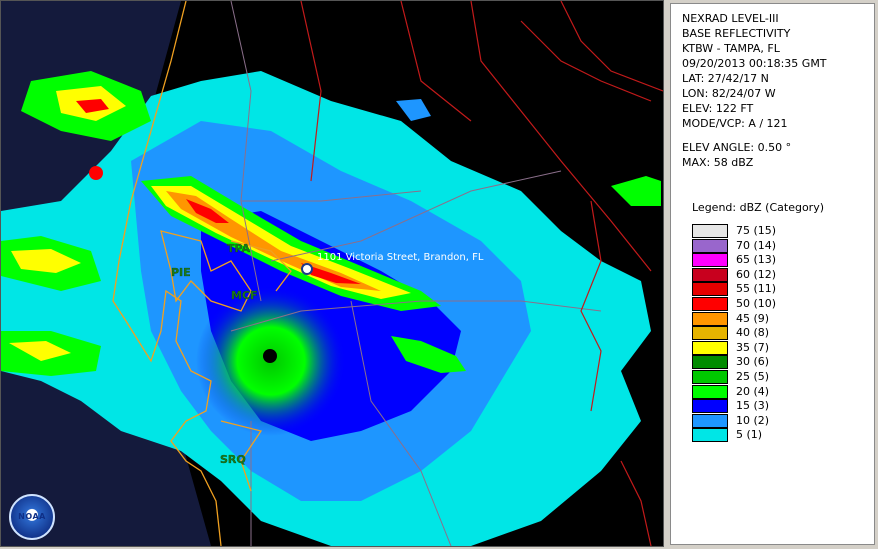 The width and height of the screenshot is (878, 549). What do you see at coordinates (725, 78) in the screenshot?
I see `lat-line: LAT: 27/42/17 N` at bounding box center [725, 78].